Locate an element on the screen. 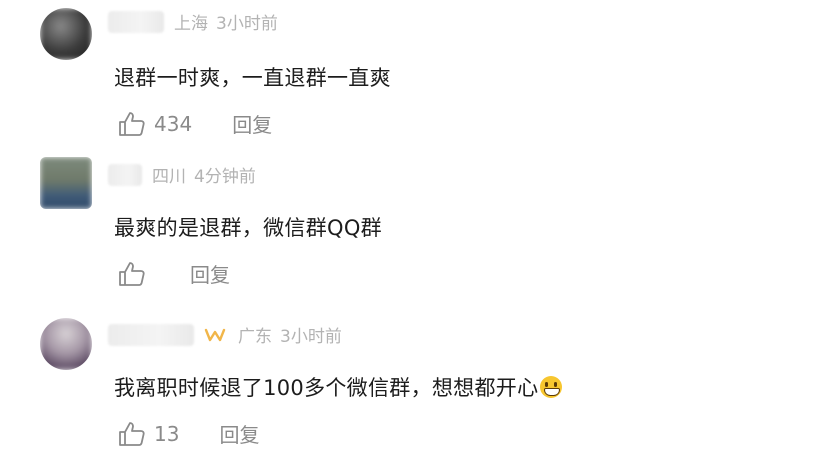  like-button: 434 is located at coordinates (155, 124).